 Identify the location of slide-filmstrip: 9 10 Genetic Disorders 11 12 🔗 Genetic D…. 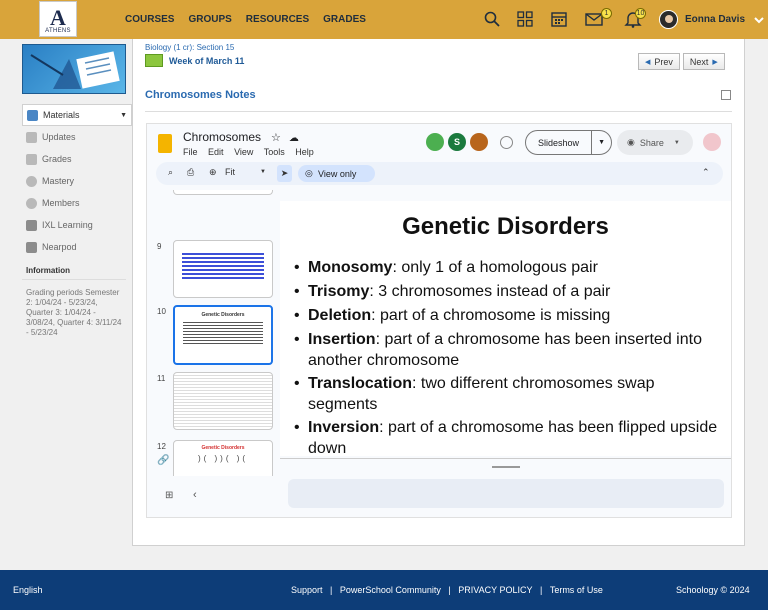
(212, 333).